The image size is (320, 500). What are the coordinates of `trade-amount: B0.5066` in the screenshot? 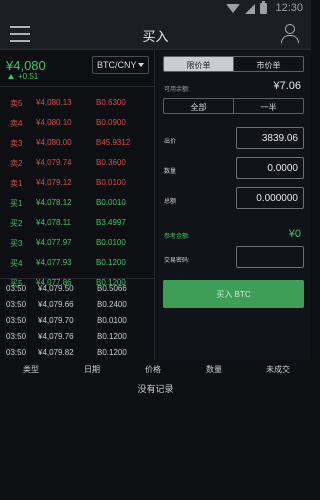 It's located at (112, 288).